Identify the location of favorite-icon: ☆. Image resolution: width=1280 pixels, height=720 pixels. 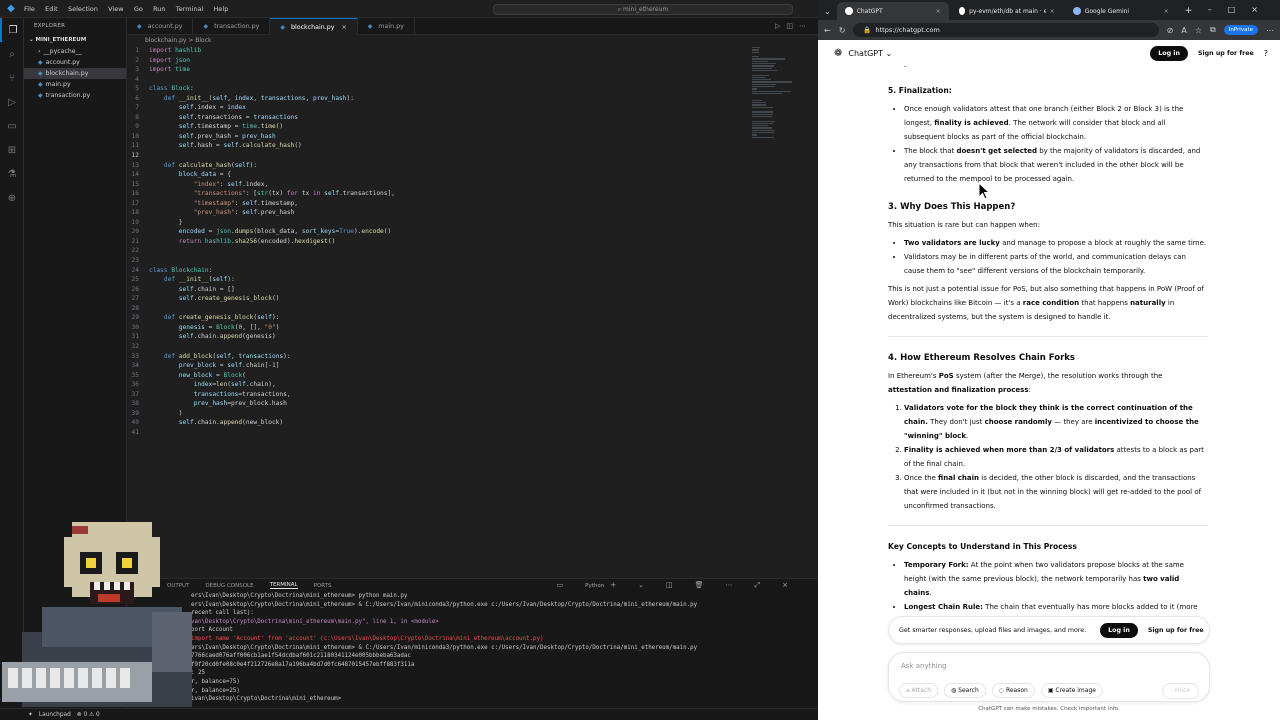
(1198, 30).